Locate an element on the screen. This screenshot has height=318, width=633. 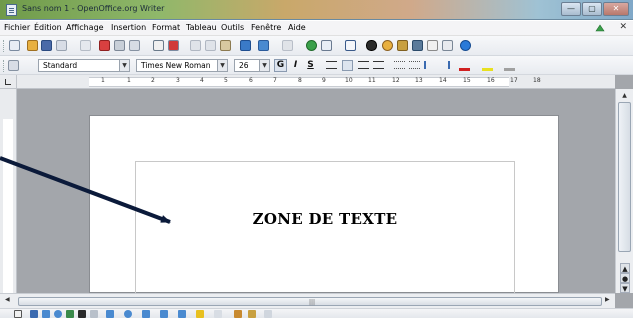
basic-shapes-icon is located at coordinates (110, 314).